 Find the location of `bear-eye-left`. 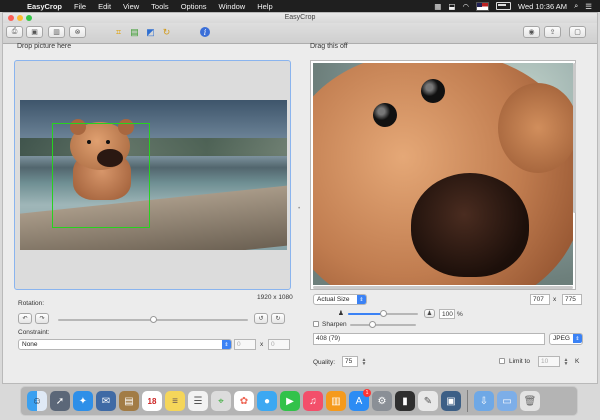

bear-eye-left is located at coordinates (385, 115).